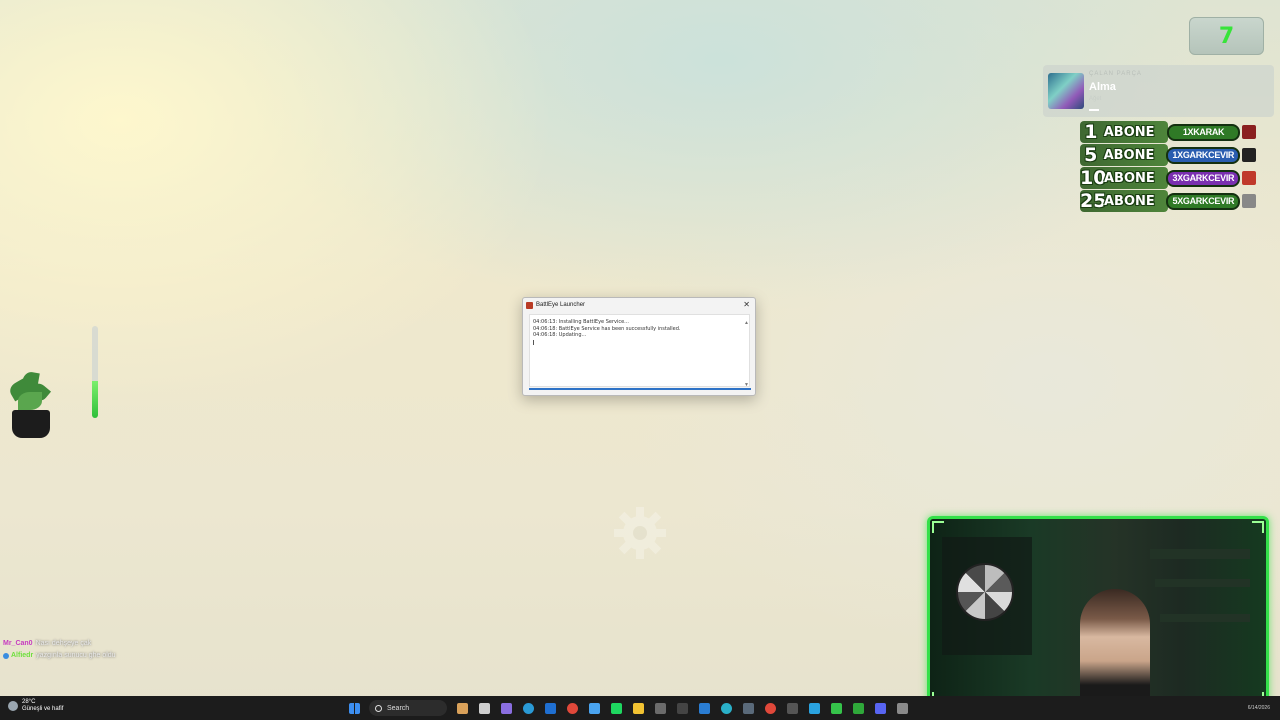  What do you see at coordinates (985, 592) in the screenshot?
I see `spin-wheel` at bounding box center [985, 592].